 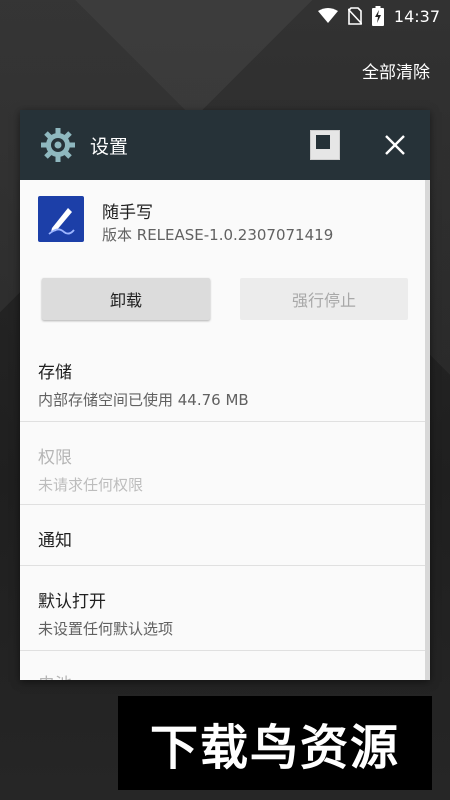 What do you see at coordinates (58, 145) in the screenshot?
I see `gear-icon` at bounding box center [58, 145].